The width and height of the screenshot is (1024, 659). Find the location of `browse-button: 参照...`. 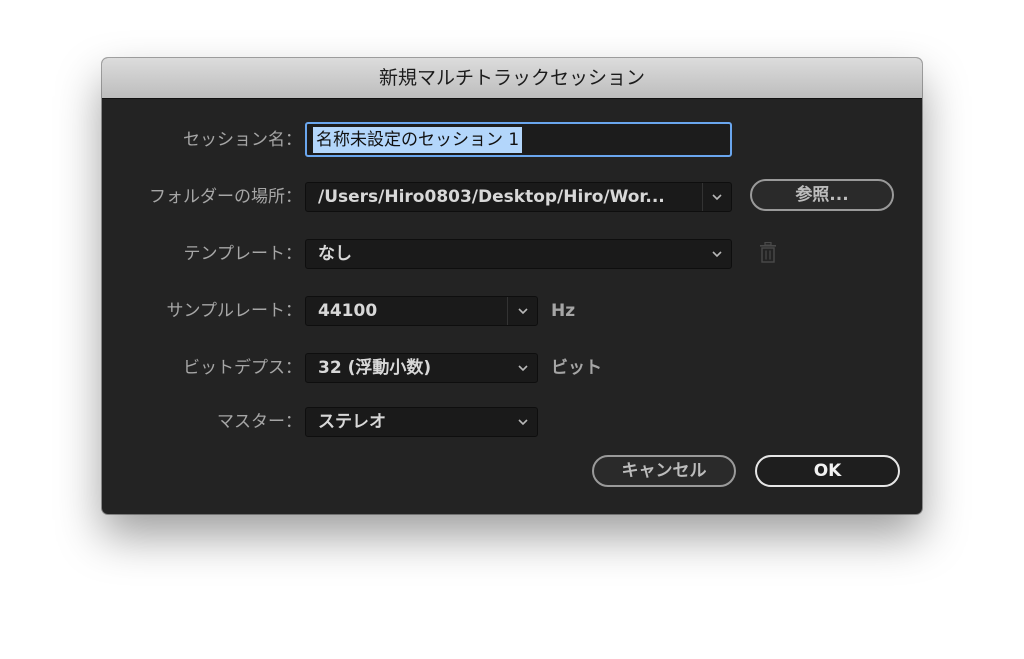

browse-button: 参照... is located at coordinates (822, 195).